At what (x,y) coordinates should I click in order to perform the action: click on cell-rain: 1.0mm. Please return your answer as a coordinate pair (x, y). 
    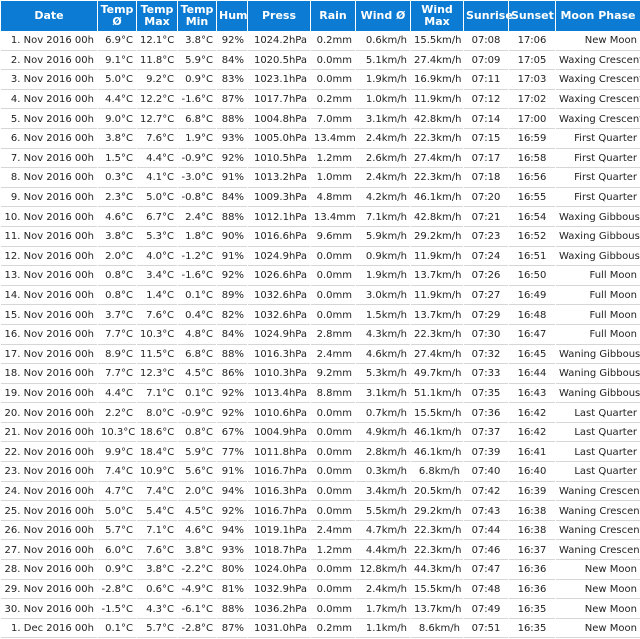
    Looking at the image, I should click on (333, 178).